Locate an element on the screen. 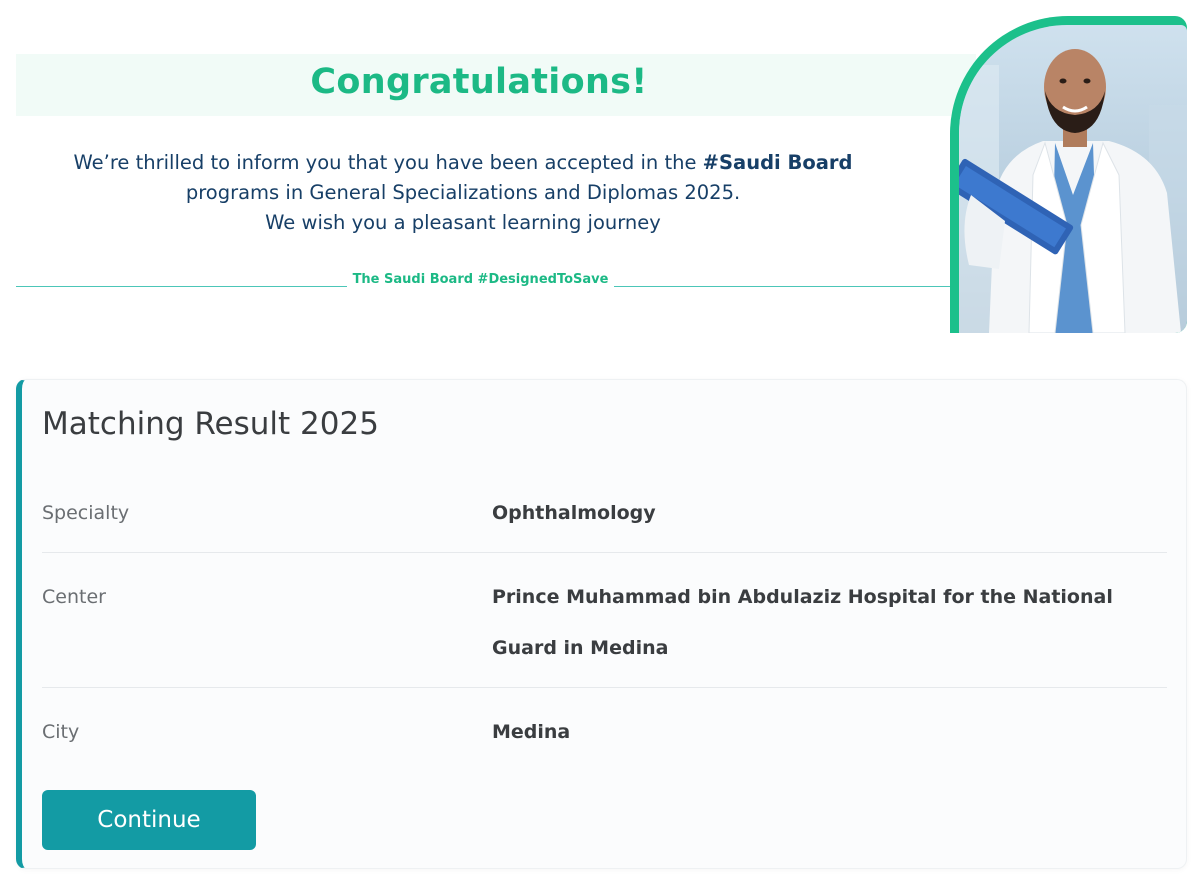  tagline-row: The Saudi Board #DesignedToSave is located at coordinates (484, 282).